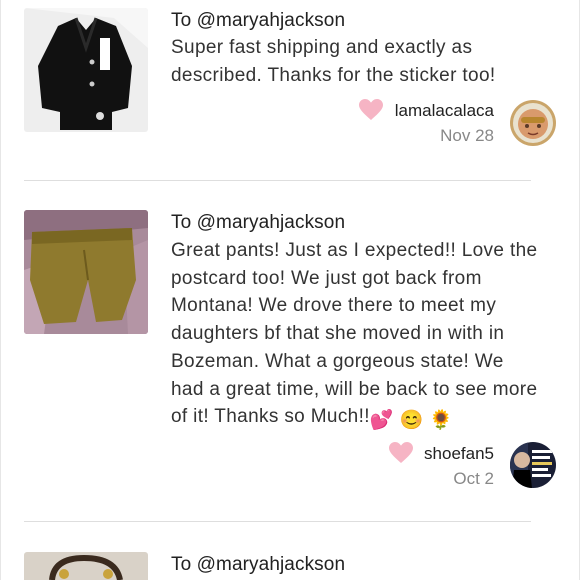 This screenshot has height=580, width=580. What do you see at coordinates (86, 566) in the screenshot?
I see `item-photo-bag` at bounding box center [86, 566].